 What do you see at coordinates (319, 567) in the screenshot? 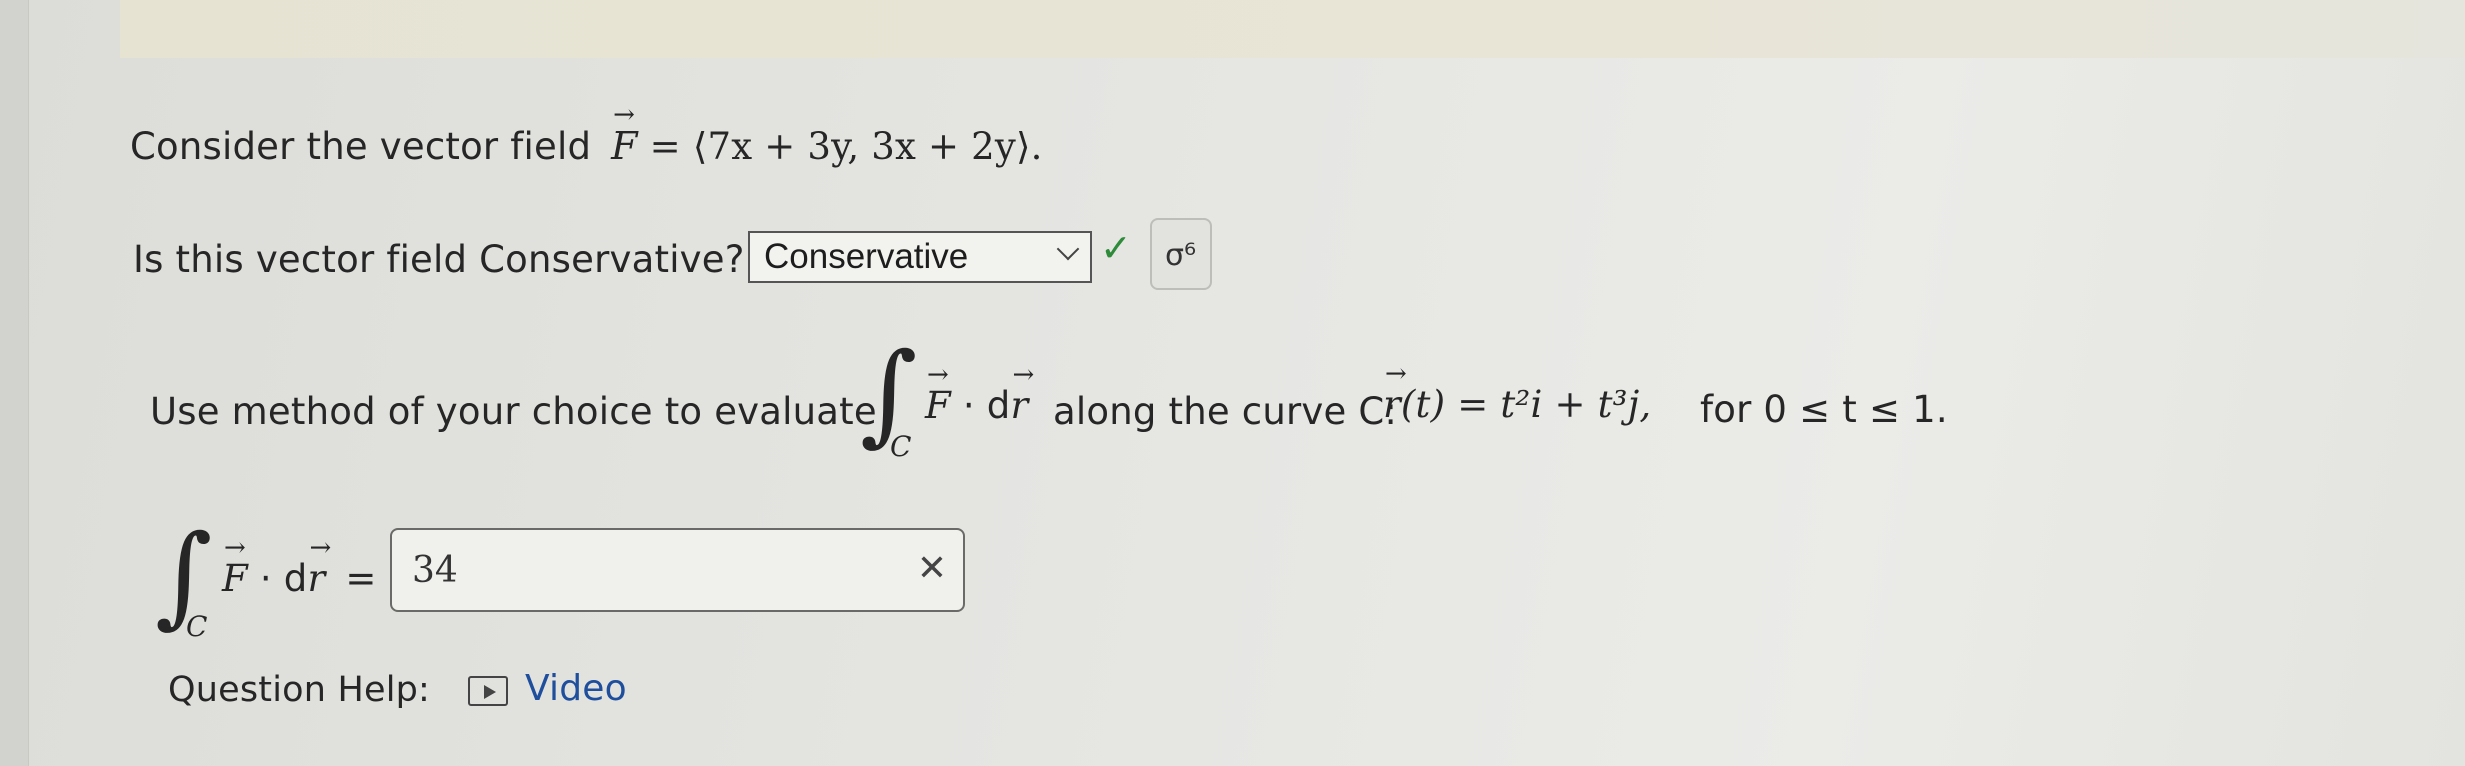
I see `answer-r: r` at bounding box center [319, 567].